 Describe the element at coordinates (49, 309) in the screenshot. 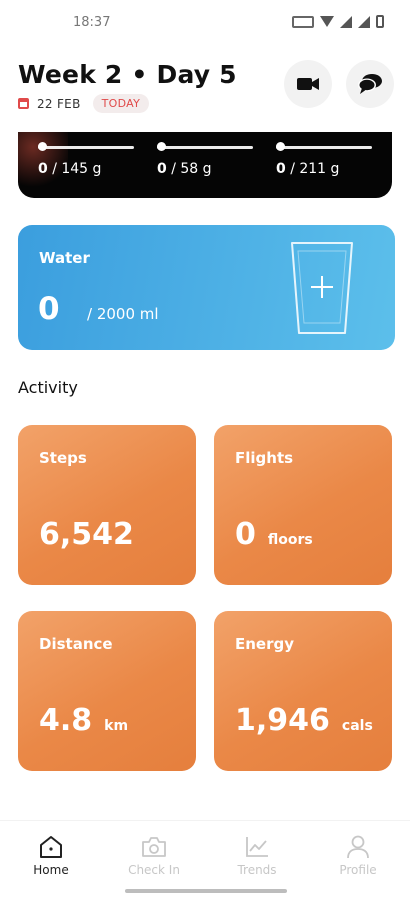

I see `water-current: 0` at that location.